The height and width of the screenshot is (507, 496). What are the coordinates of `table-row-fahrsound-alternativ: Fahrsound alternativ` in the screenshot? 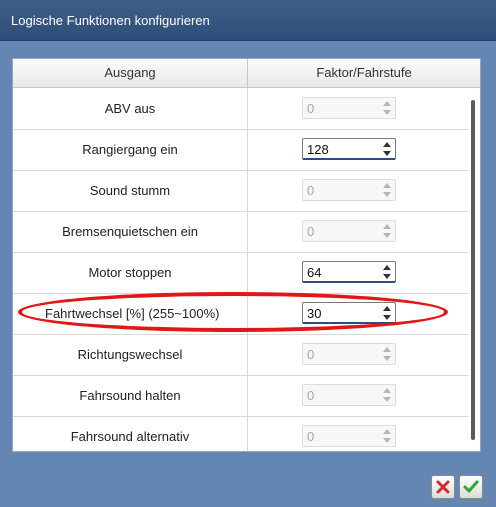 It's located at (240, 433).